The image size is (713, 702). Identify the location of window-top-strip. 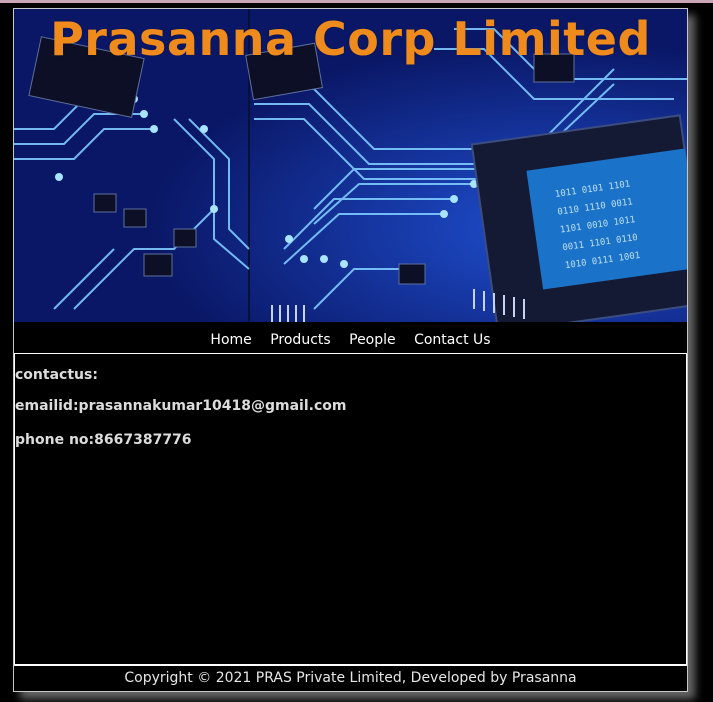
(356, 1).